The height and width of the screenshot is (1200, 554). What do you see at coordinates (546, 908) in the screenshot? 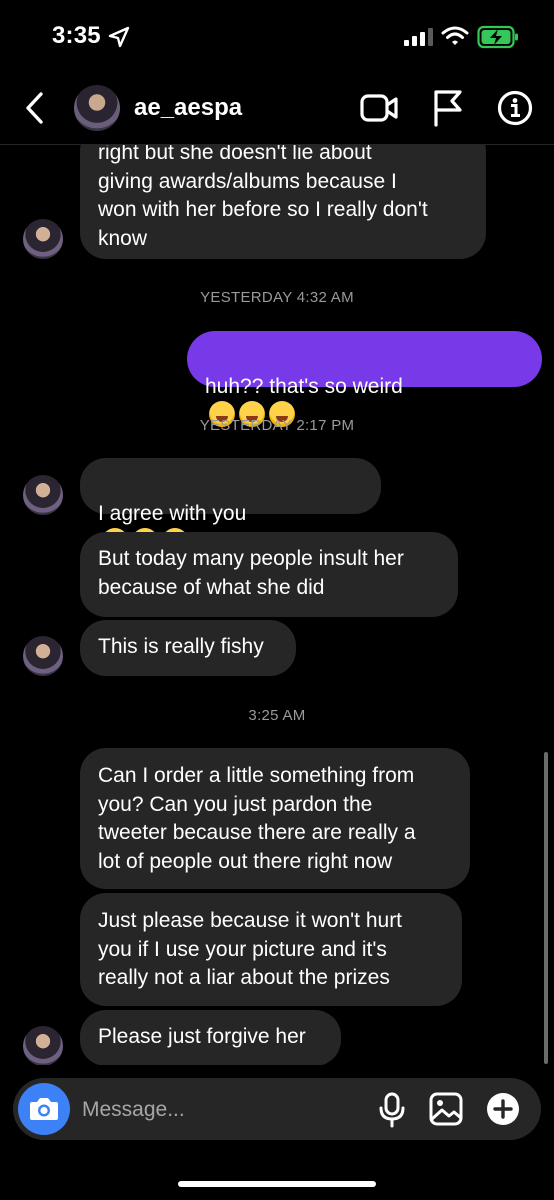
I see `scrollbar` at bounding box center [546, 908].